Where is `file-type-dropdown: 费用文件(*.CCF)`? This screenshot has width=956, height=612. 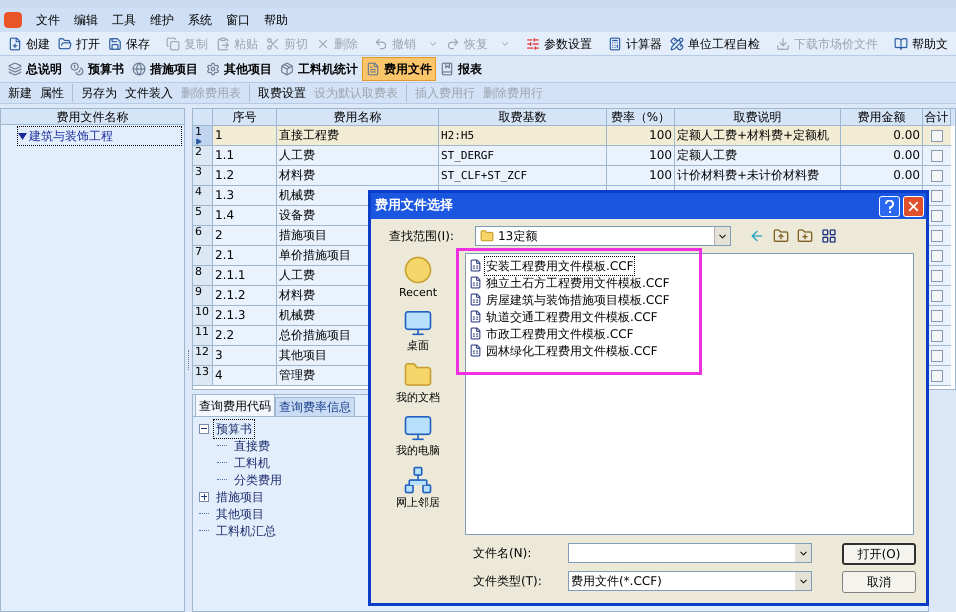 file-type-dropdown: 费用文件(*.CCF) is located at coordinates (690, 581).